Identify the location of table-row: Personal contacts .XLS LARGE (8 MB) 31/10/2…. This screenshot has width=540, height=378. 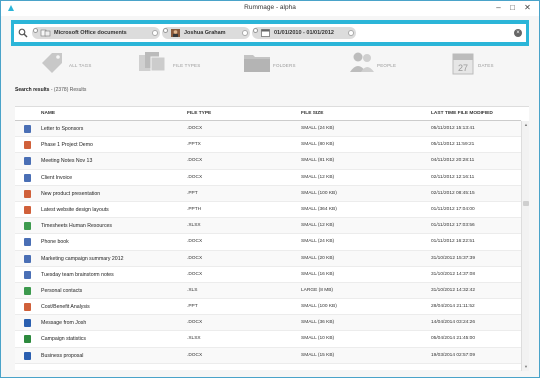
(268, 291).